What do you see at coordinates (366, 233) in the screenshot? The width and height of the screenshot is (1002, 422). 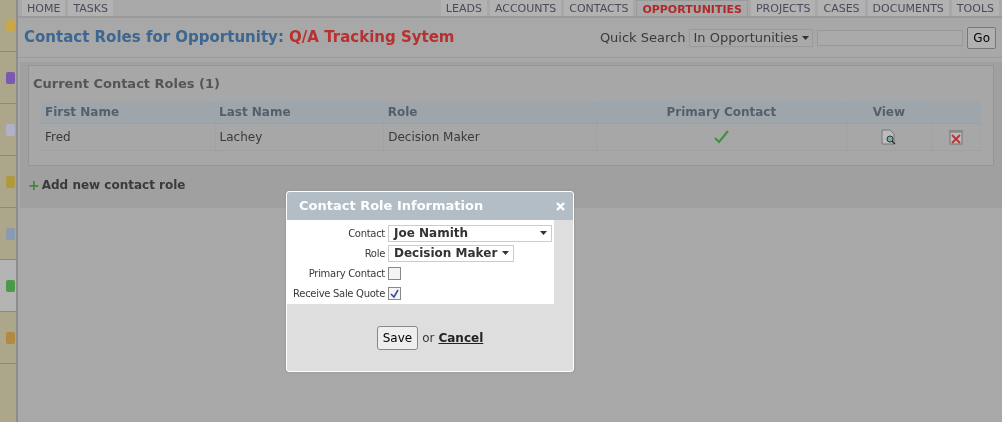 I see `field-label: Contact` at bounding box center [366, 233].